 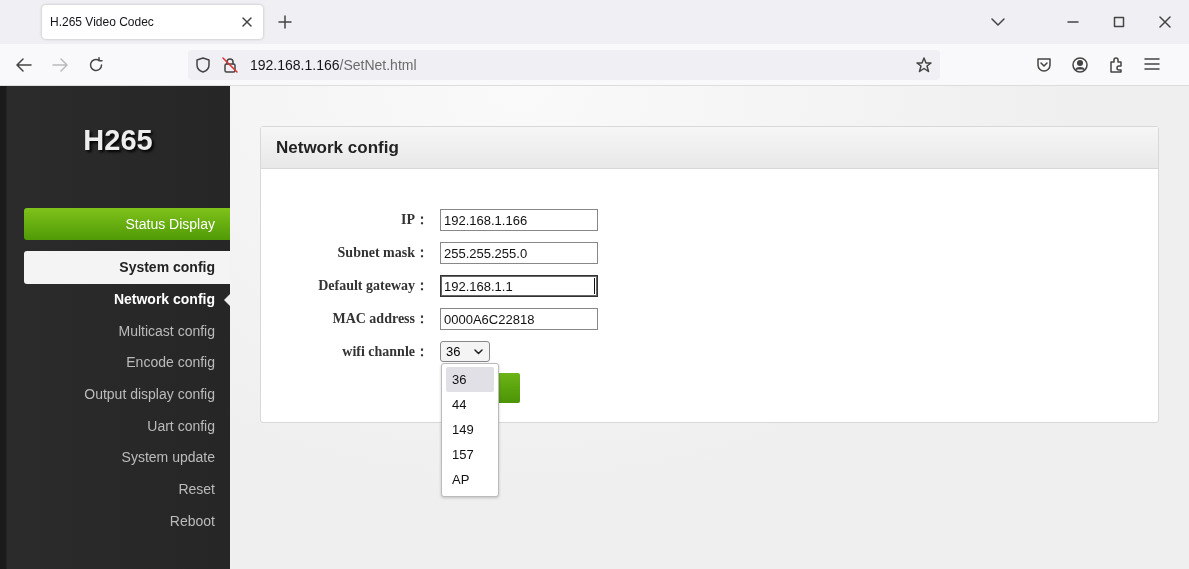 What do you see at coordinates (115, 490) in the screenshot?
I see `sidebar-link: Reset` at bounding box center [115, 490].